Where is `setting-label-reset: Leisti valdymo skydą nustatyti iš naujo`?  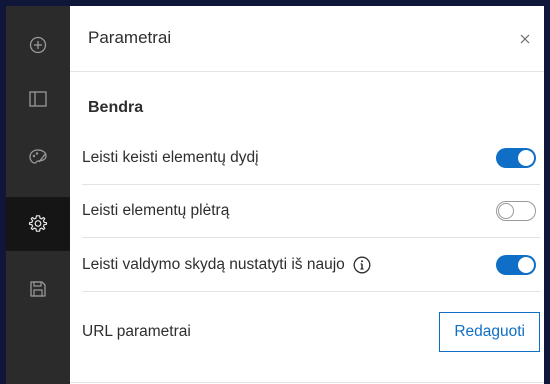
setting-label-reset: Leisti valdymo skydą nustatyti iš naujo is located at coordinates (213, 264).